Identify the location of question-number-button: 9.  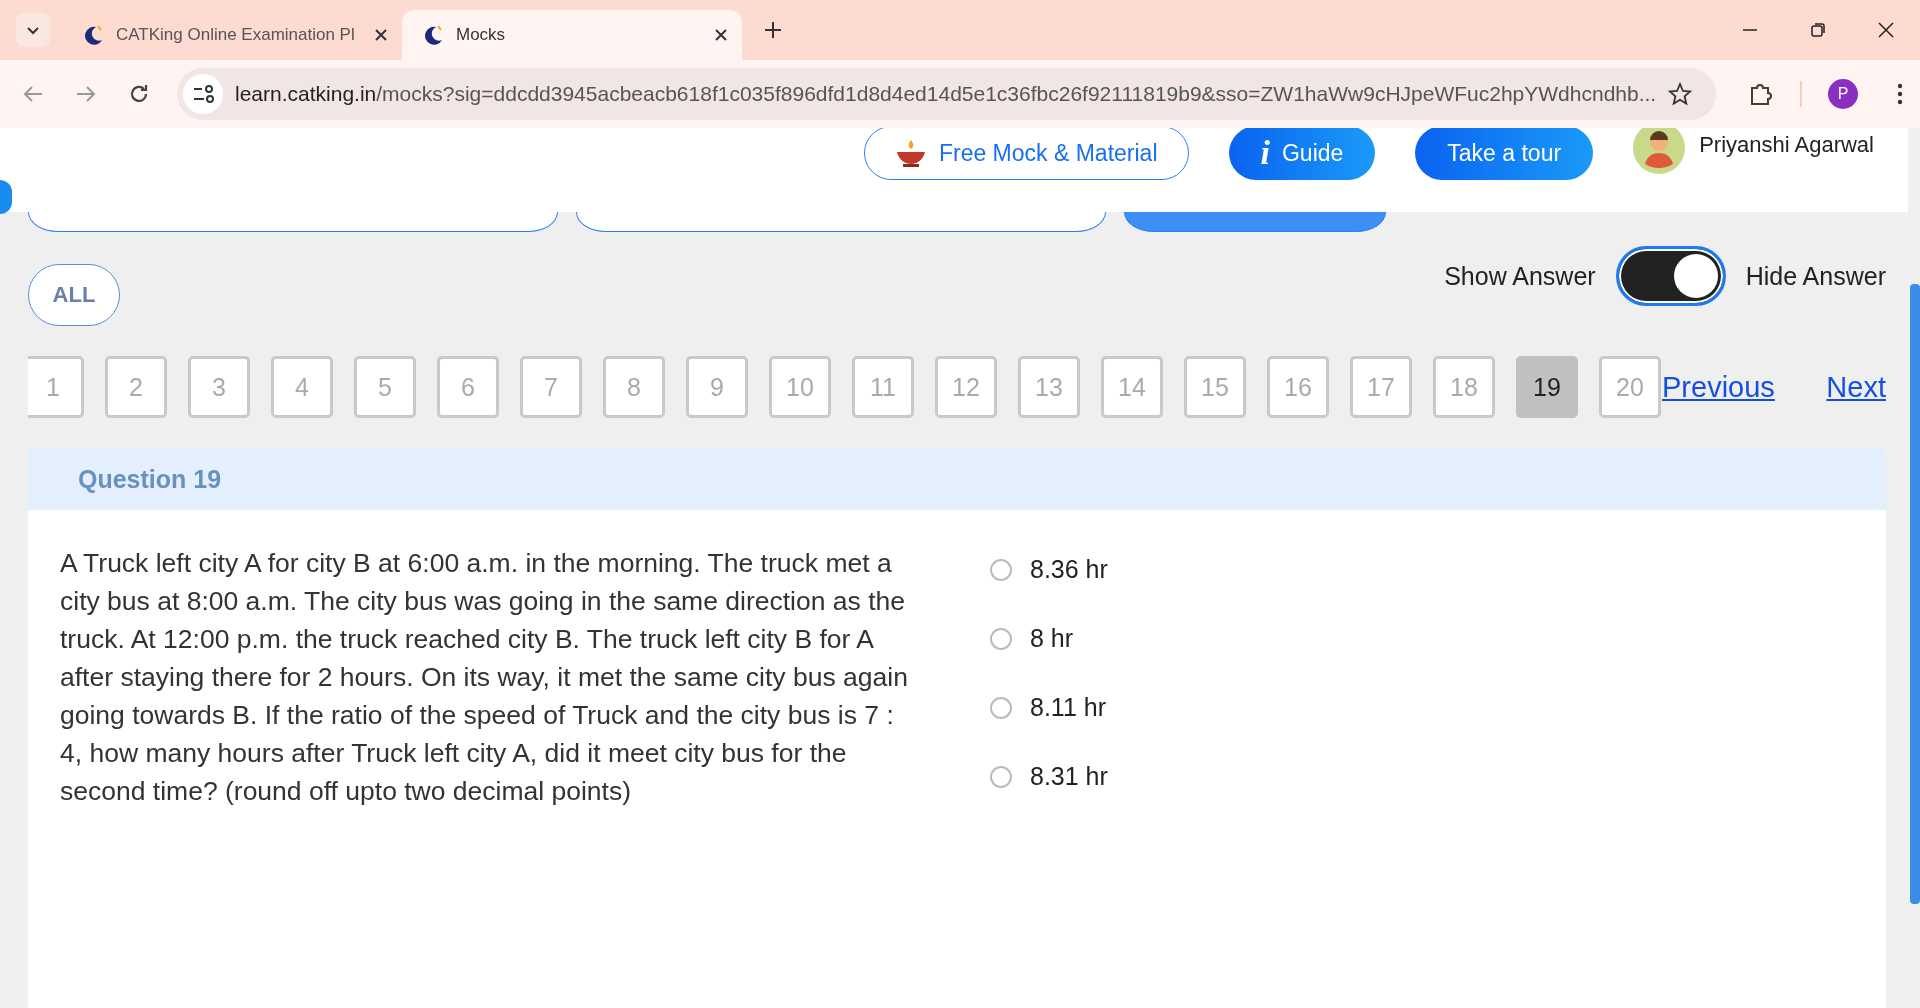
(717, 387).